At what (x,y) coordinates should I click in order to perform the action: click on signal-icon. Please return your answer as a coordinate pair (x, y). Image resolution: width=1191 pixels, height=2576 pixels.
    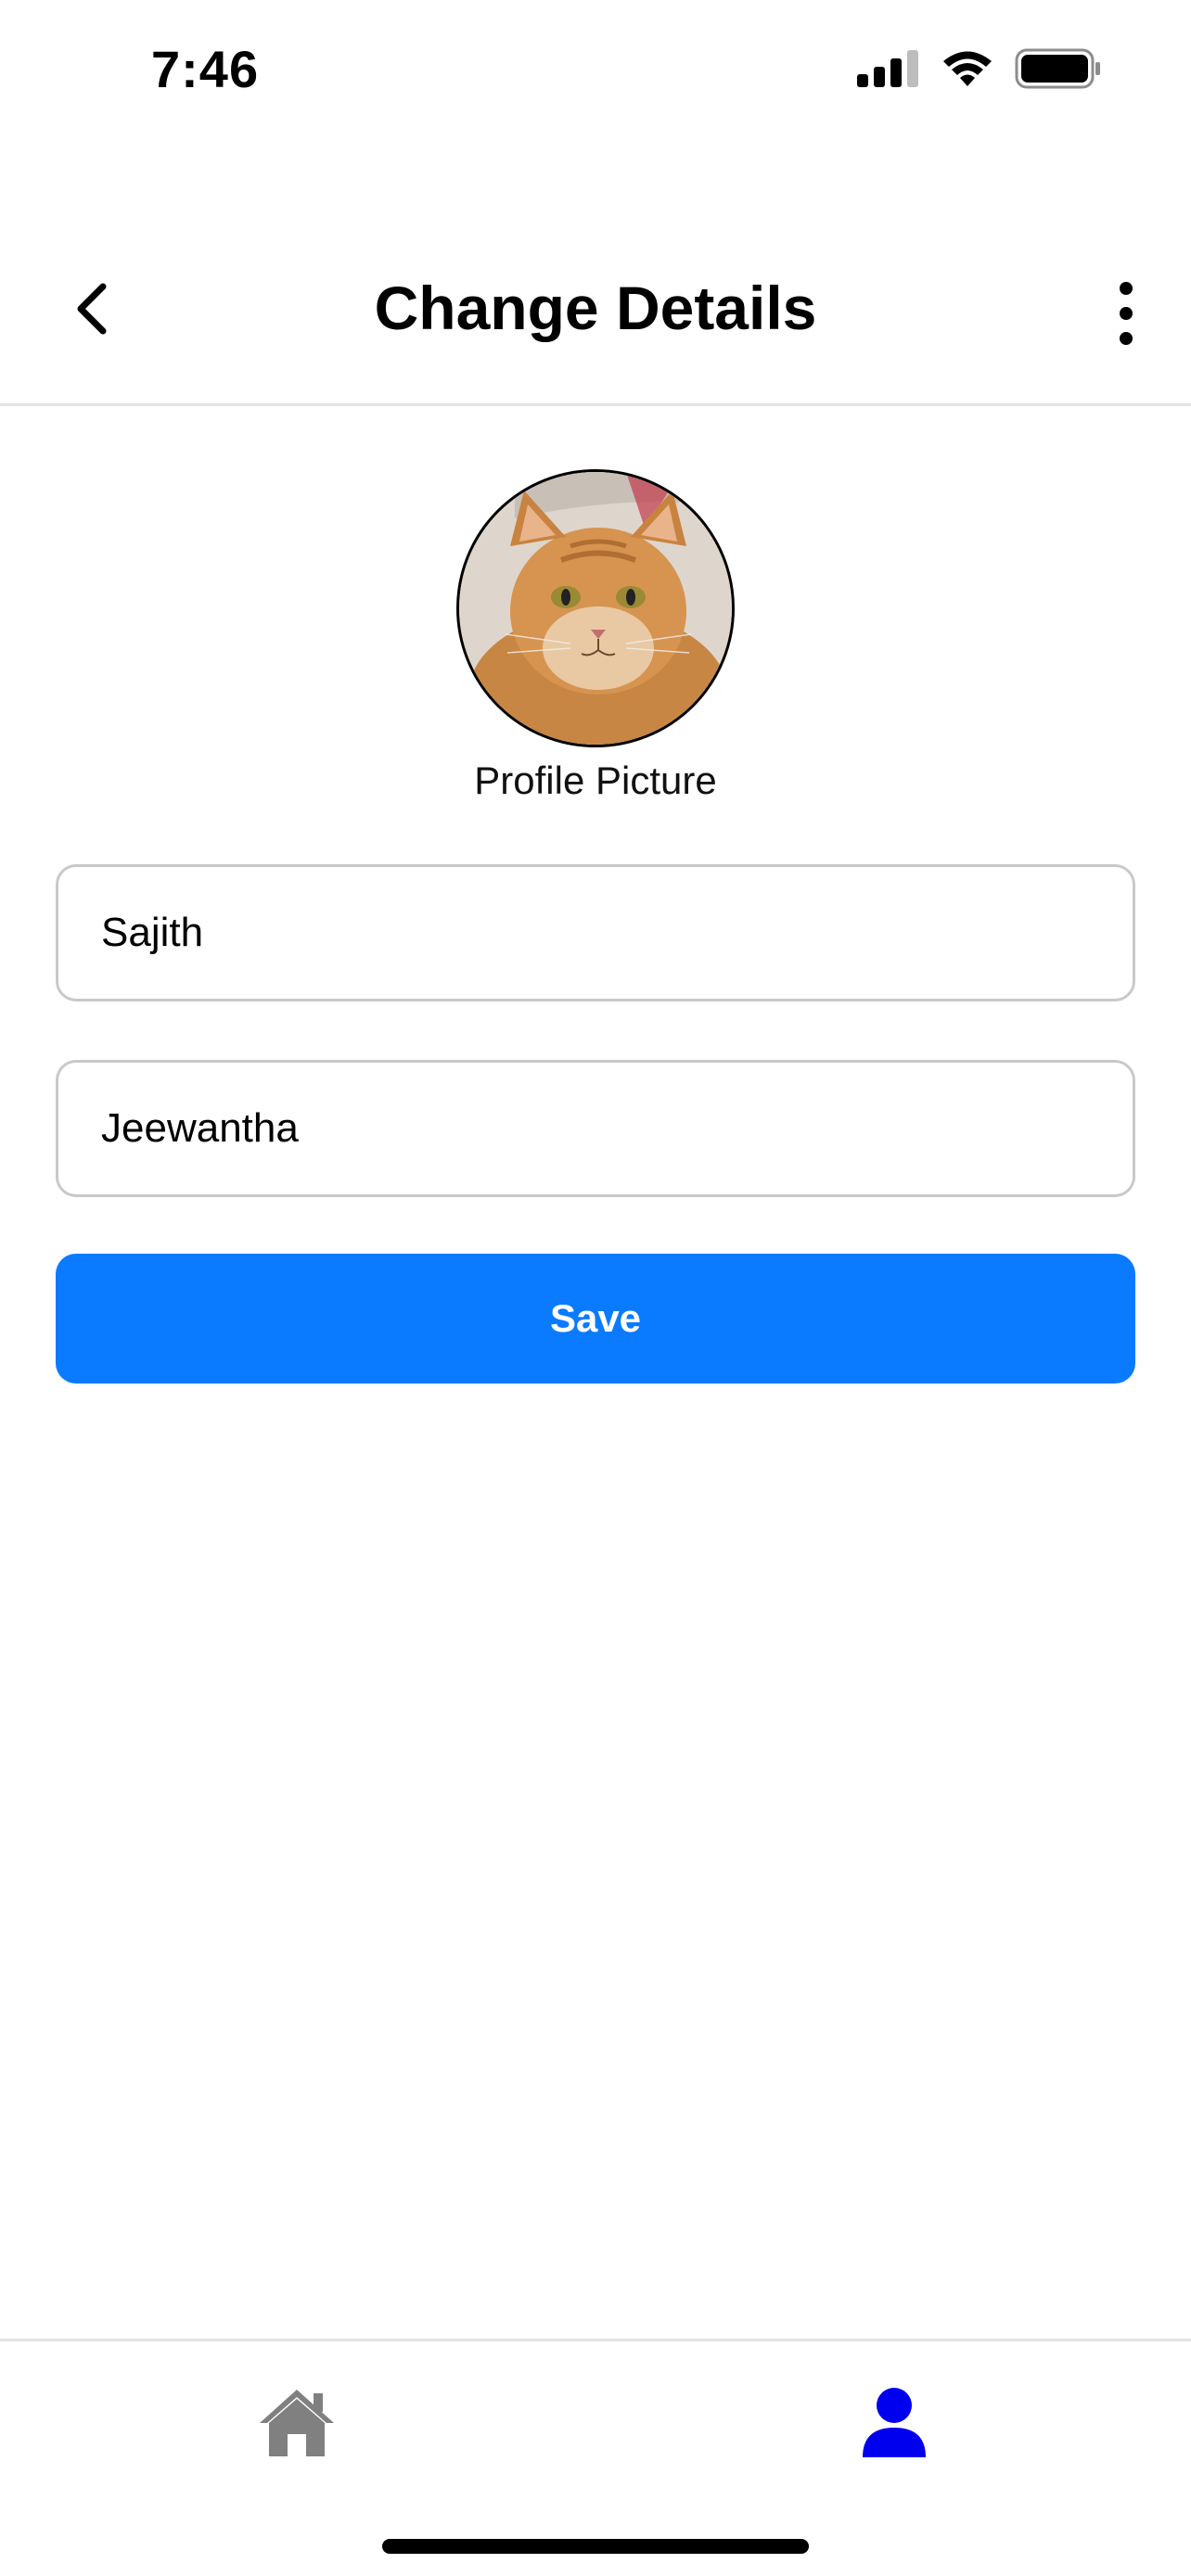
    Looking at the image, I should click on (888, 71).